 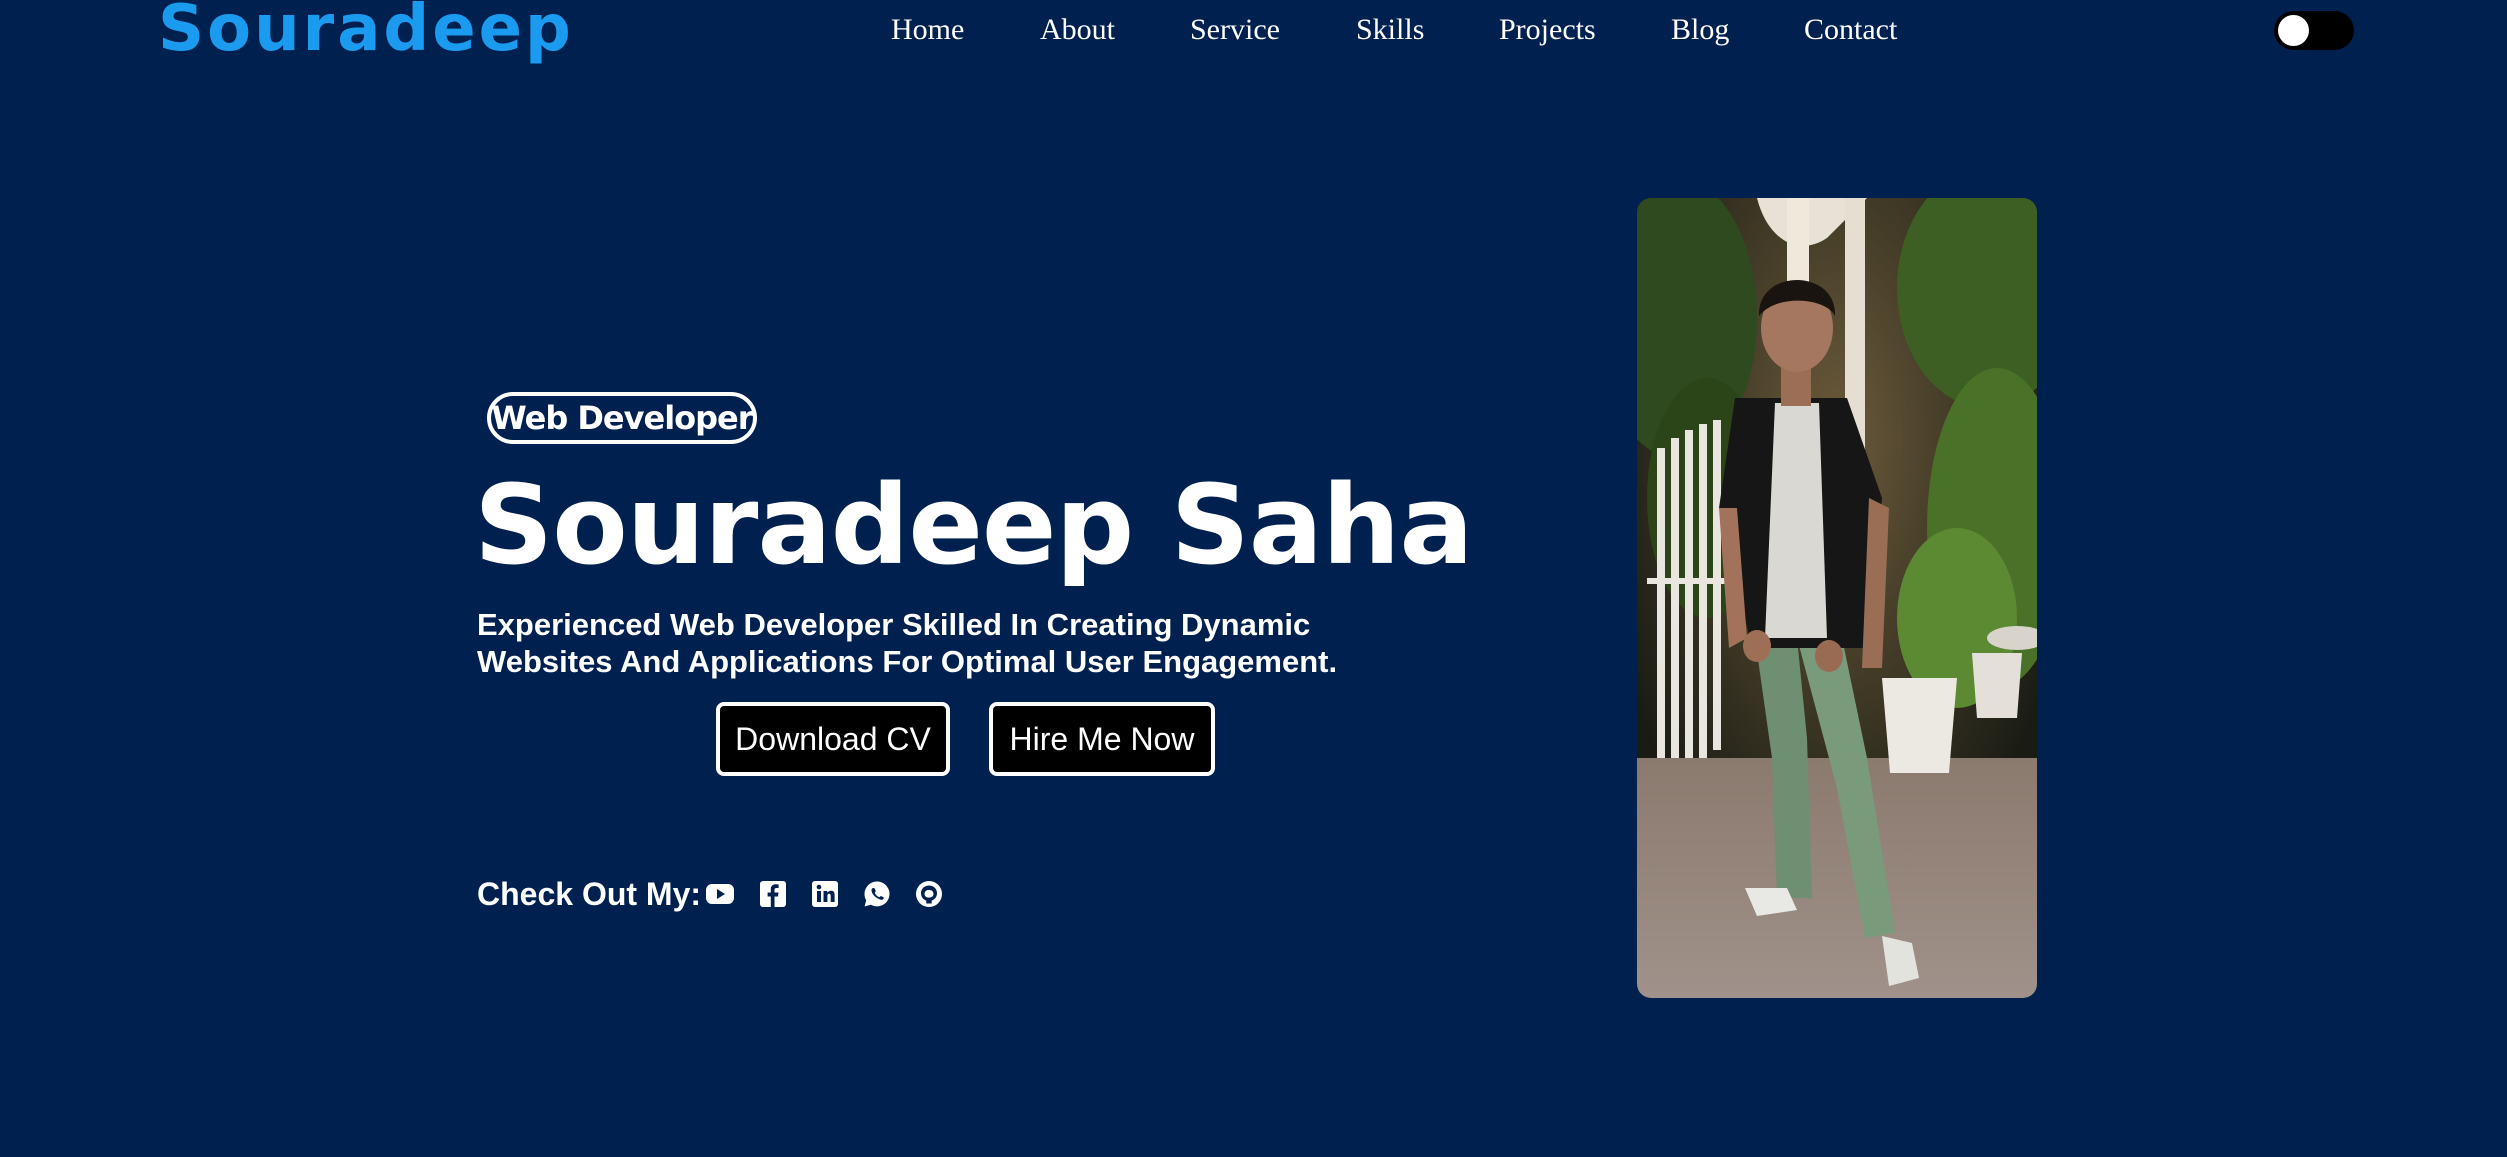 What do you see at coordinates (825, 894) in the screenshot?
I see `linkedin-icon` at bounding box center [825, 894].